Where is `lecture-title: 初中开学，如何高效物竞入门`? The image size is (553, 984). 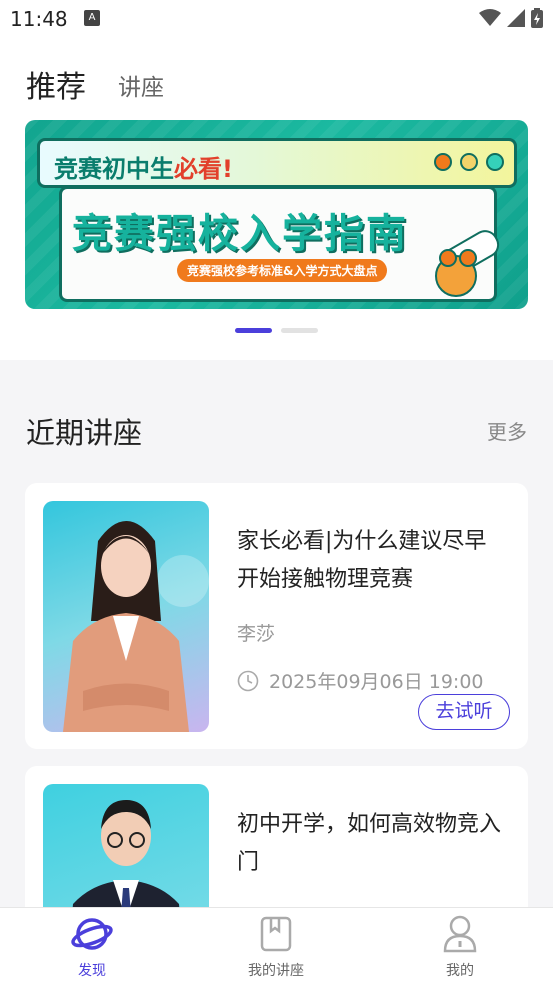
lecture-title: 初中开学，如何高效物竞入门 is located at coordinates (369, 843).